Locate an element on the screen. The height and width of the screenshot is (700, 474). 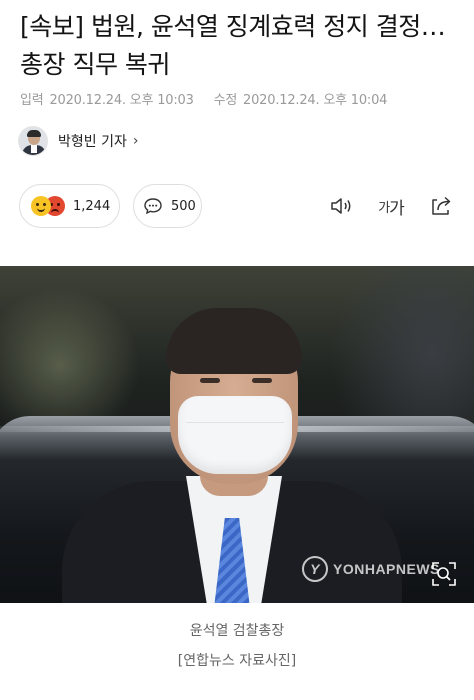
font-small-label: 가 is located at coordinates (384, 208).